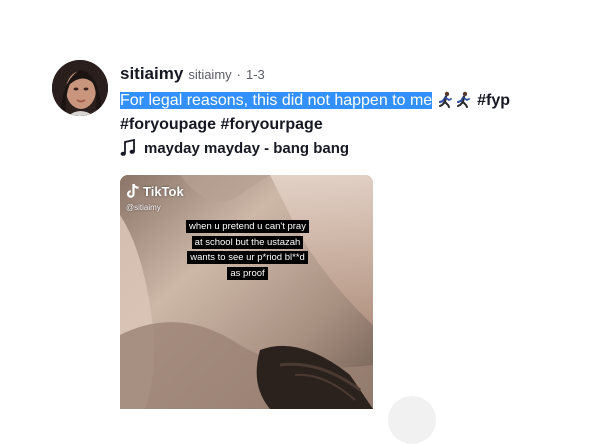 The image size is (595, 444). I want to click on author-line: sitiaimy sitiaimy · 1-3, so click(192, 74).